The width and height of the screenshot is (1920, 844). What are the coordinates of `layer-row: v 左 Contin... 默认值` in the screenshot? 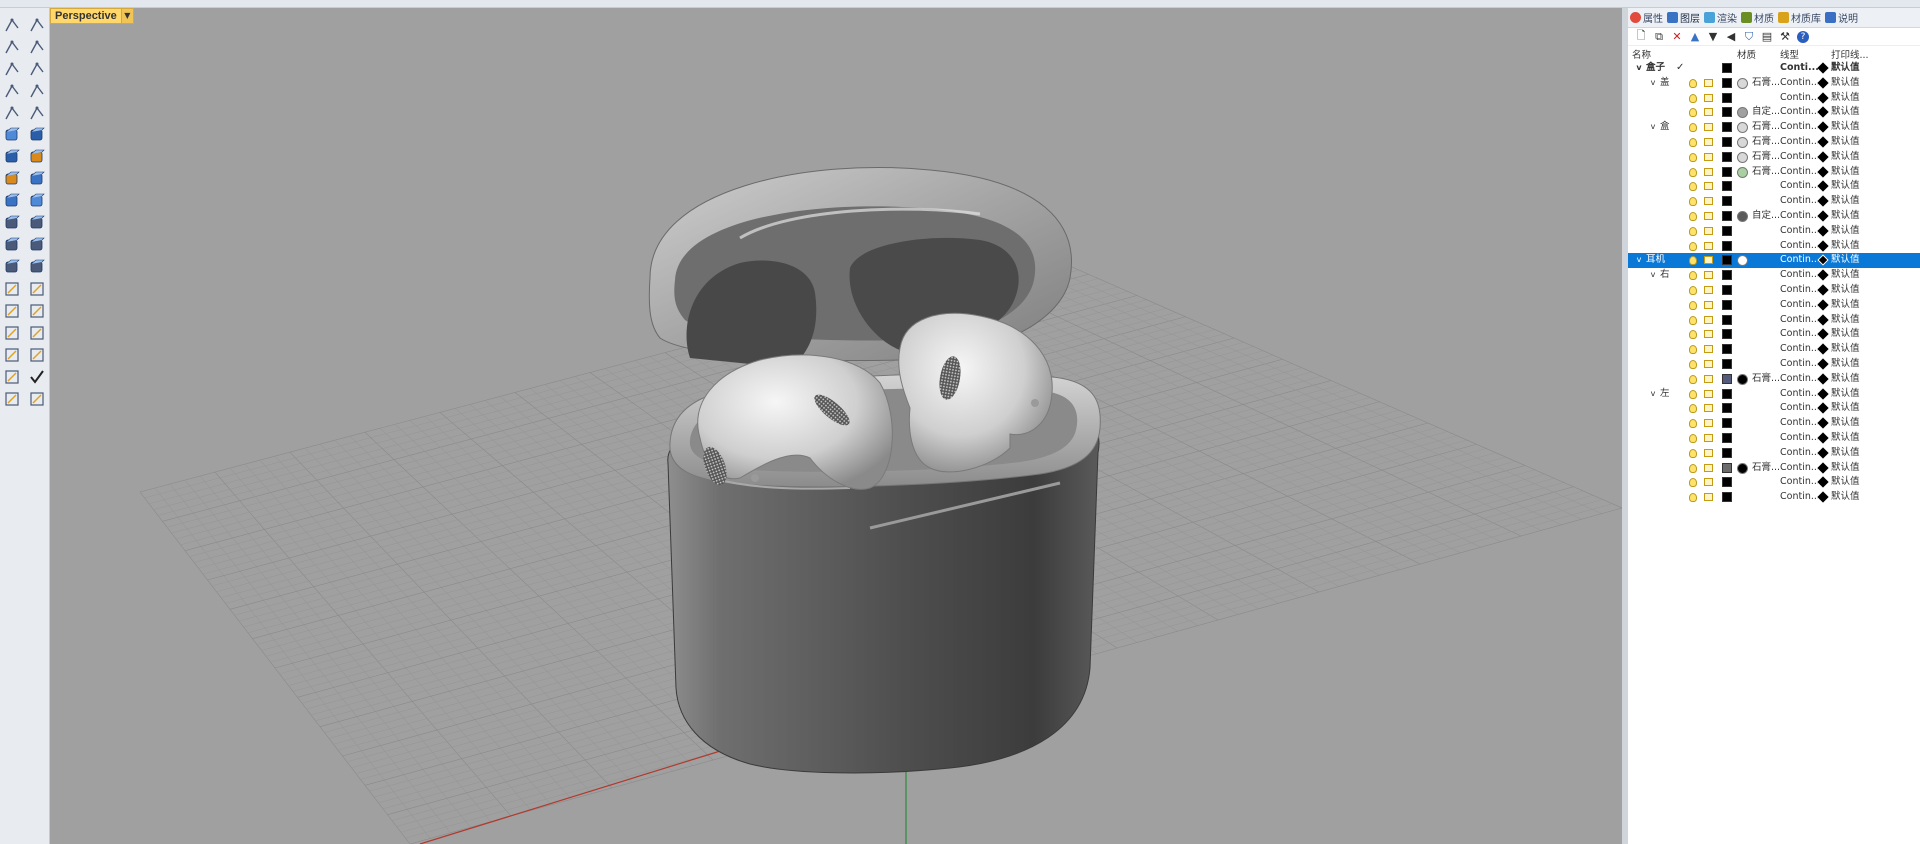 It's located at (1774, 394).